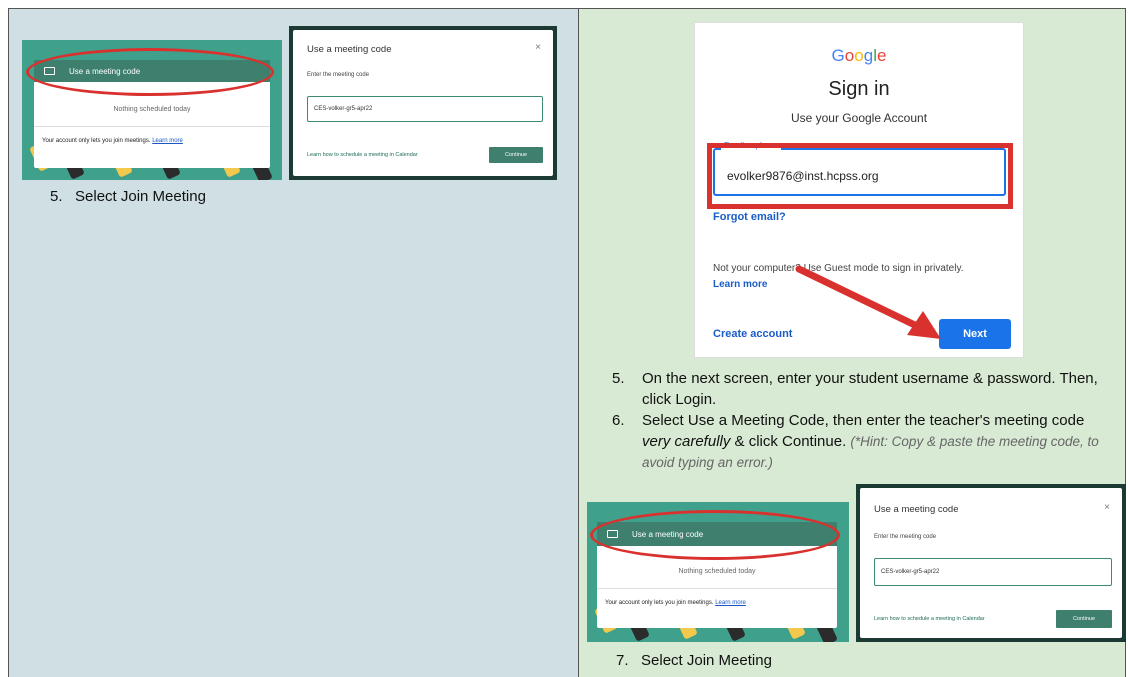  Describe the element at coordinates (752, 334) in the screenshot. I see `create-account-link: Create account` at that location.